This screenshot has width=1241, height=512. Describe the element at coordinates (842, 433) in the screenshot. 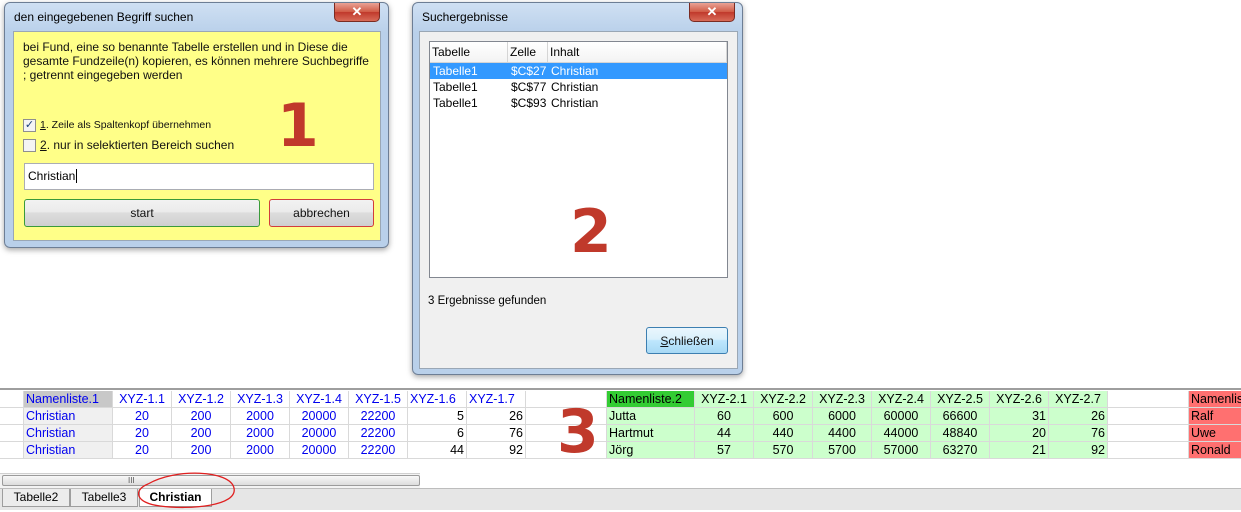

I see `table-cell: 4400` at that location.